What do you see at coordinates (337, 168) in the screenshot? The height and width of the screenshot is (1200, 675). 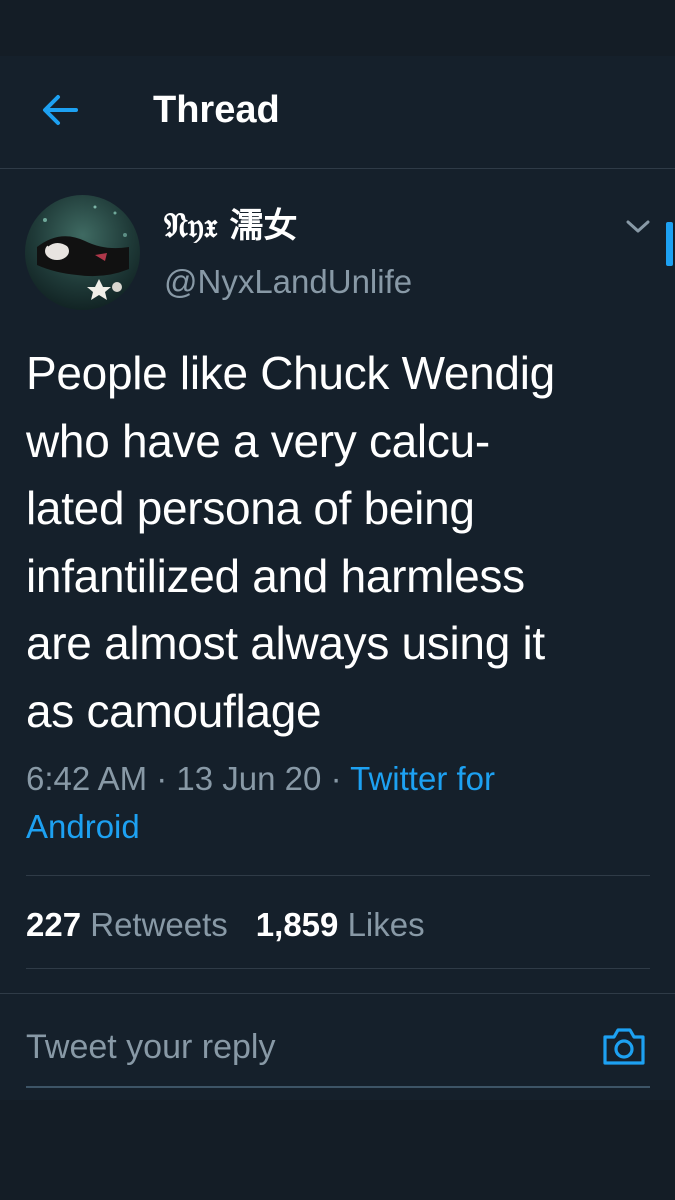 I see `header-divider` at bounding box center [337, 168].